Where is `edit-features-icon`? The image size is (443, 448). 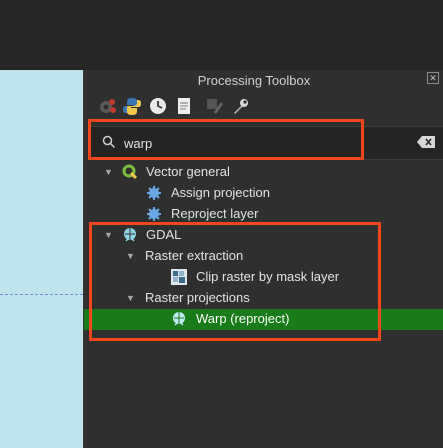 edit-features-icon is located at coordinates (214, 106).